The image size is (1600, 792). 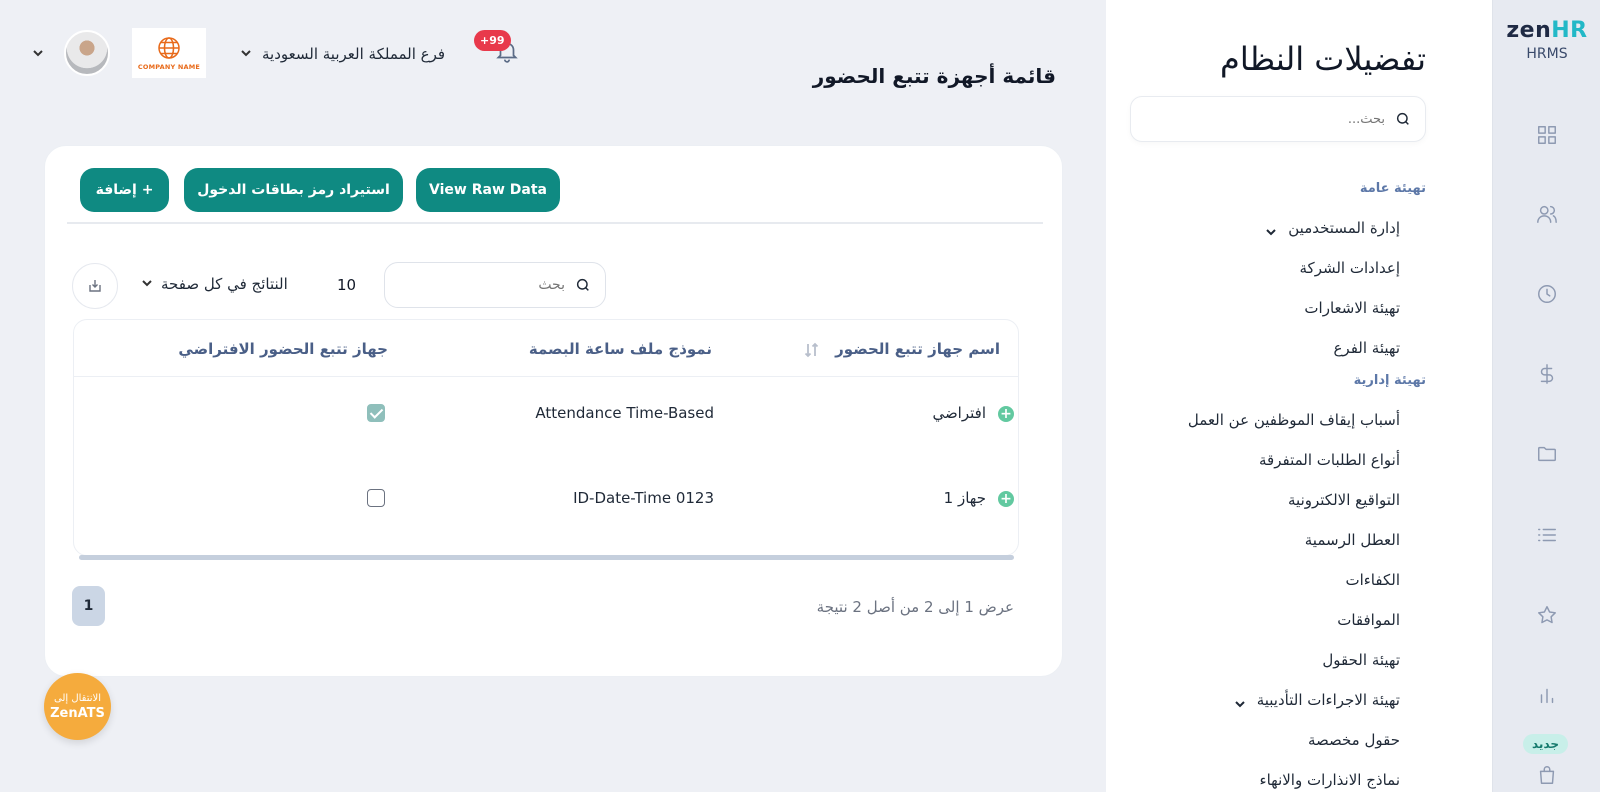 I want to click on zenhr-logo: zenHR HRMS, so click(x=1546, y=40).